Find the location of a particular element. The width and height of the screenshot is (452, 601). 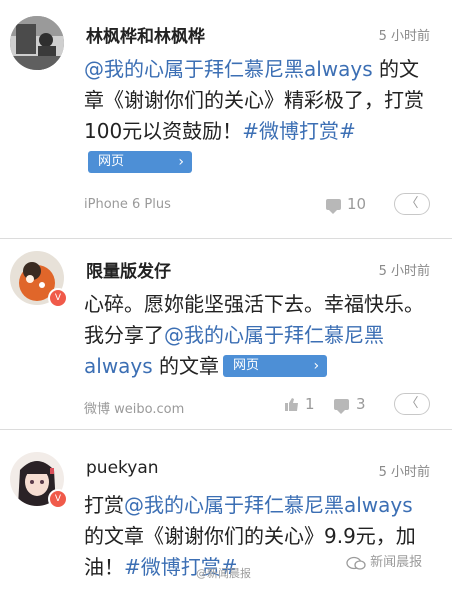

user-photo-icon is located at coordinates (37, 43).